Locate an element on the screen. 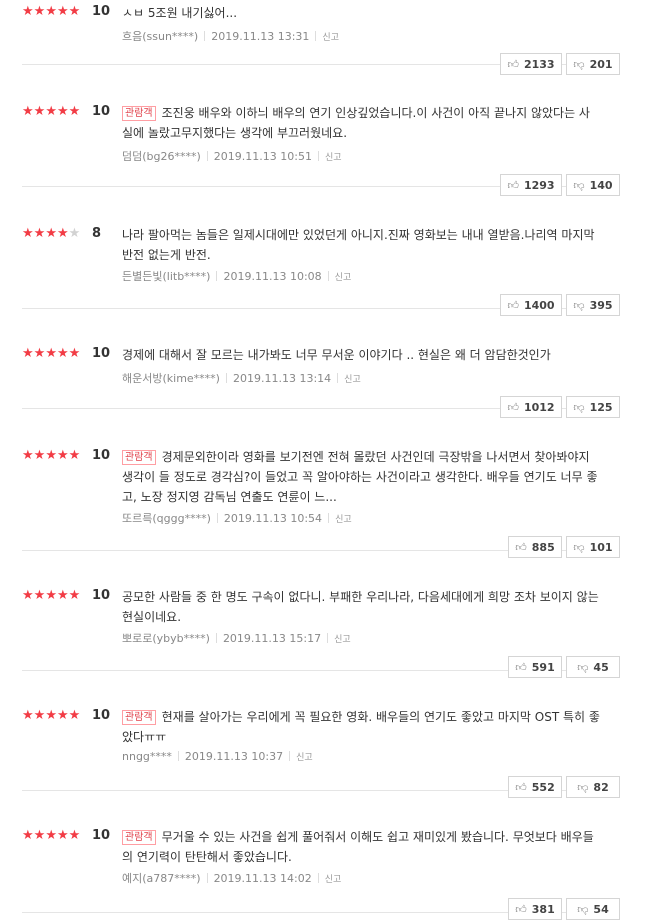 The width and height of the screenshot is (656, 923). like-button: 👍︎ 2133 is located at coordinates (531, 64).